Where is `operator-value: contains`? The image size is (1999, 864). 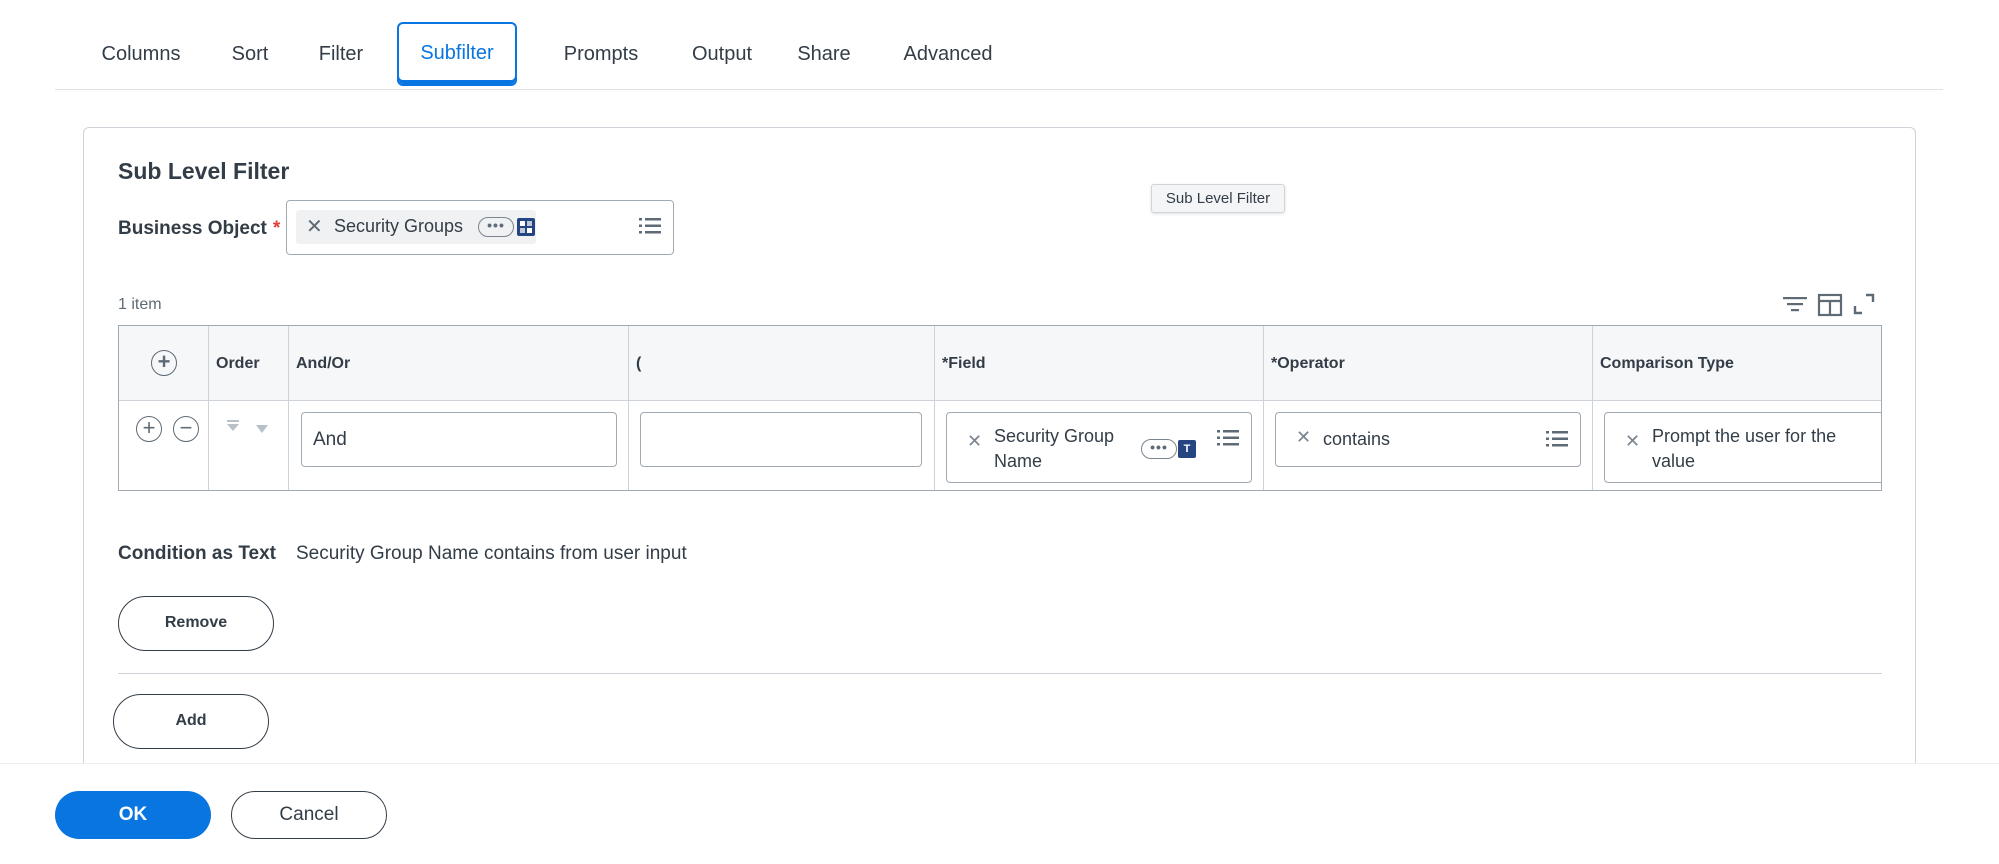
operator-value: contains is located at coordinates (1357, 439).